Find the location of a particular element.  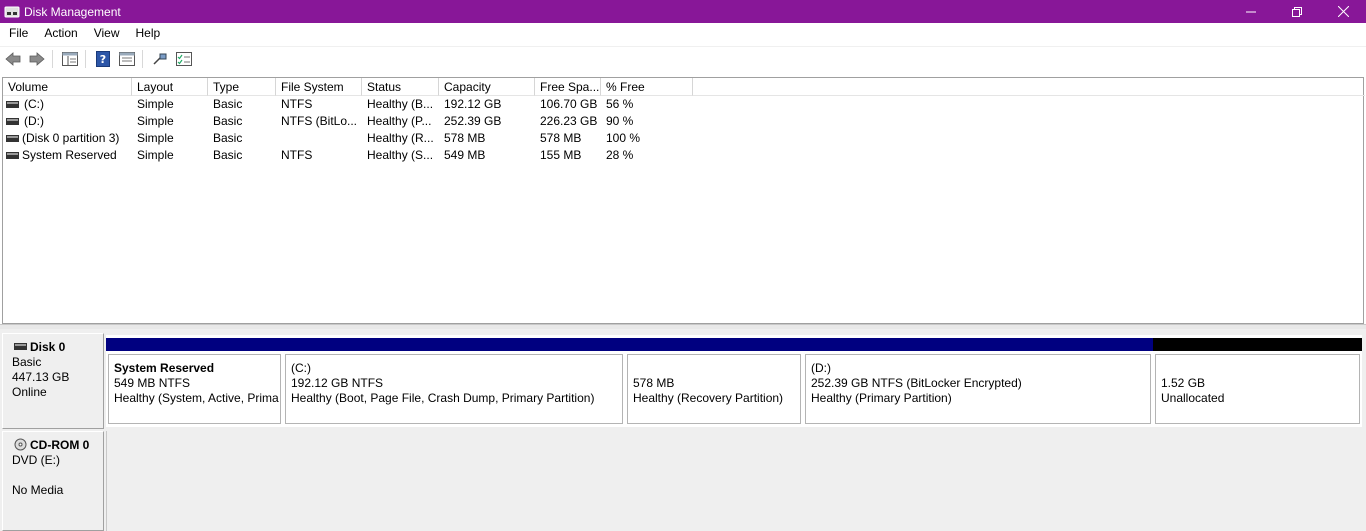

disk-0-size: 447.13 GB is located at coordinates (41, 377).